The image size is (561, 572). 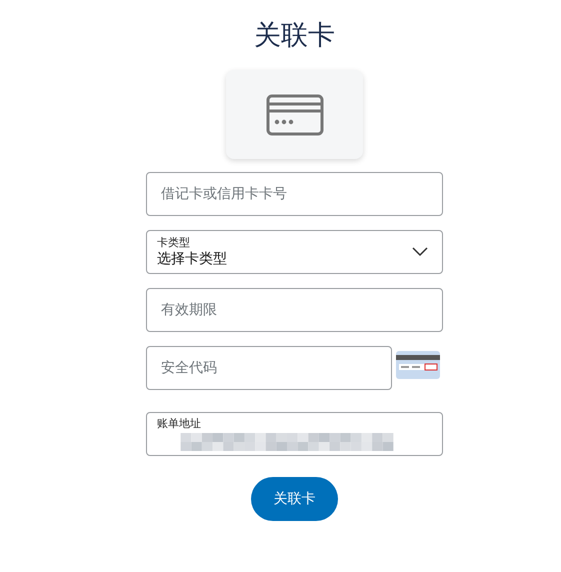 I want to click on input-field: 借记卡或信用卡卡号, so click(x=294, y=194).